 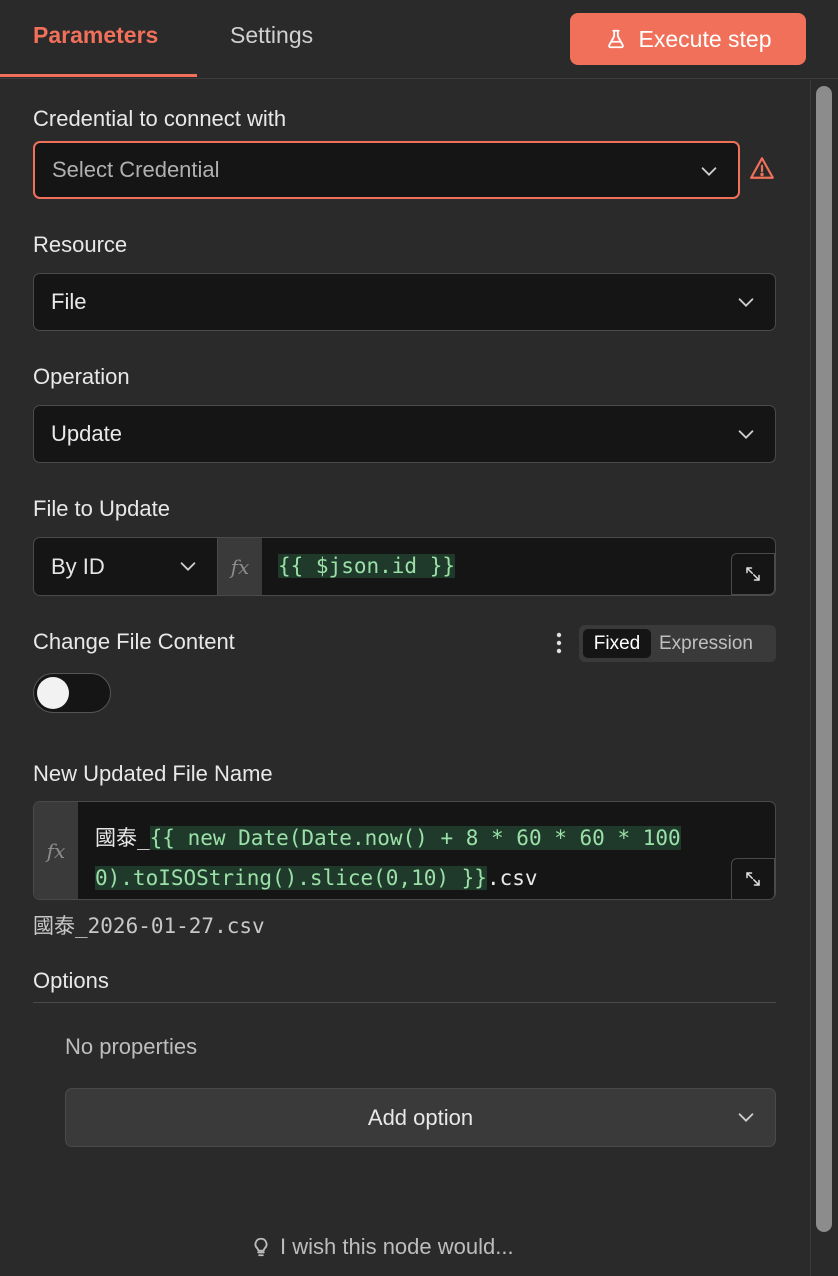 I want to click on file-id-expression-input: {{ $json.id }}, so click(x=367, y=566).